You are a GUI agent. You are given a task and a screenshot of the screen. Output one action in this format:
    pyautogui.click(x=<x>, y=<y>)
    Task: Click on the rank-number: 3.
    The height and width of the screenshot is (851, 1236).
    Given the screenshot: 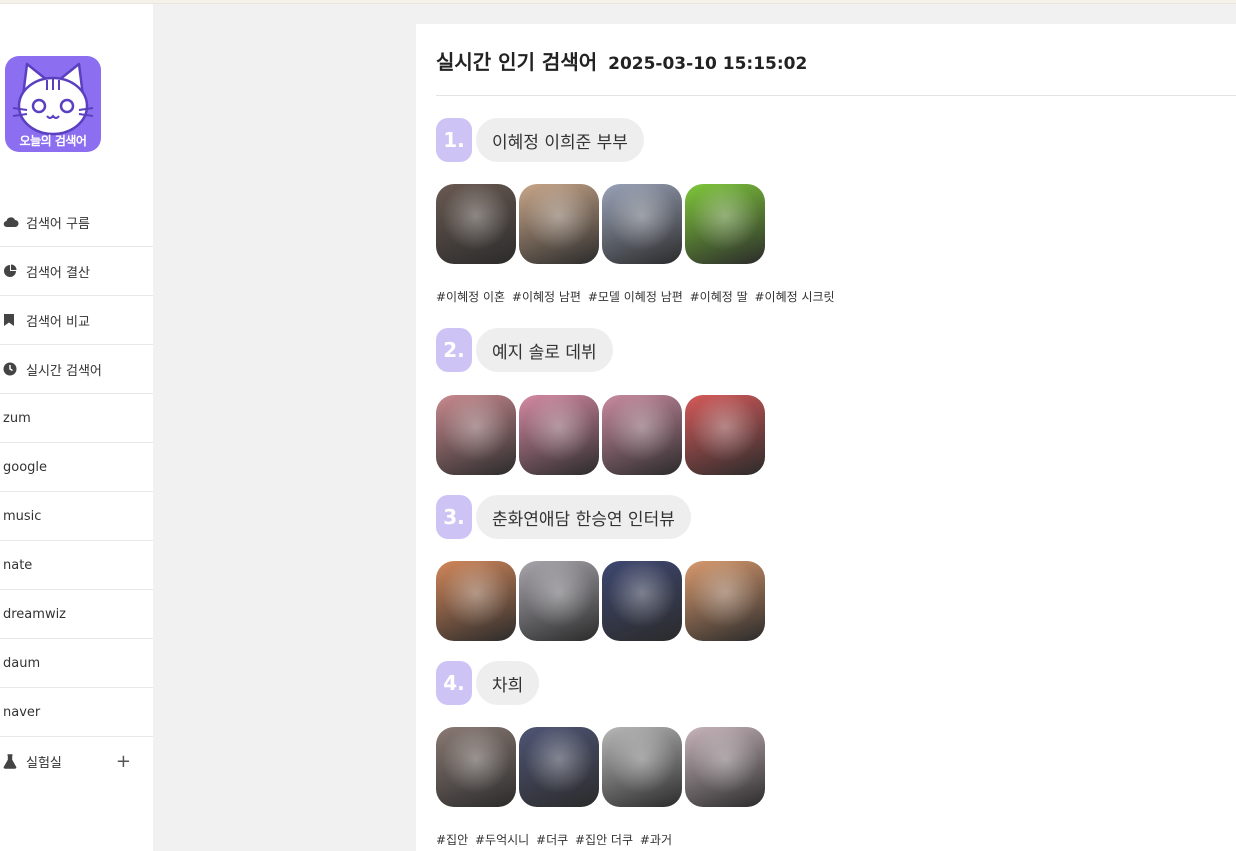 What is the action you would take?
    pyautogui.click(x=454, y=517)
    